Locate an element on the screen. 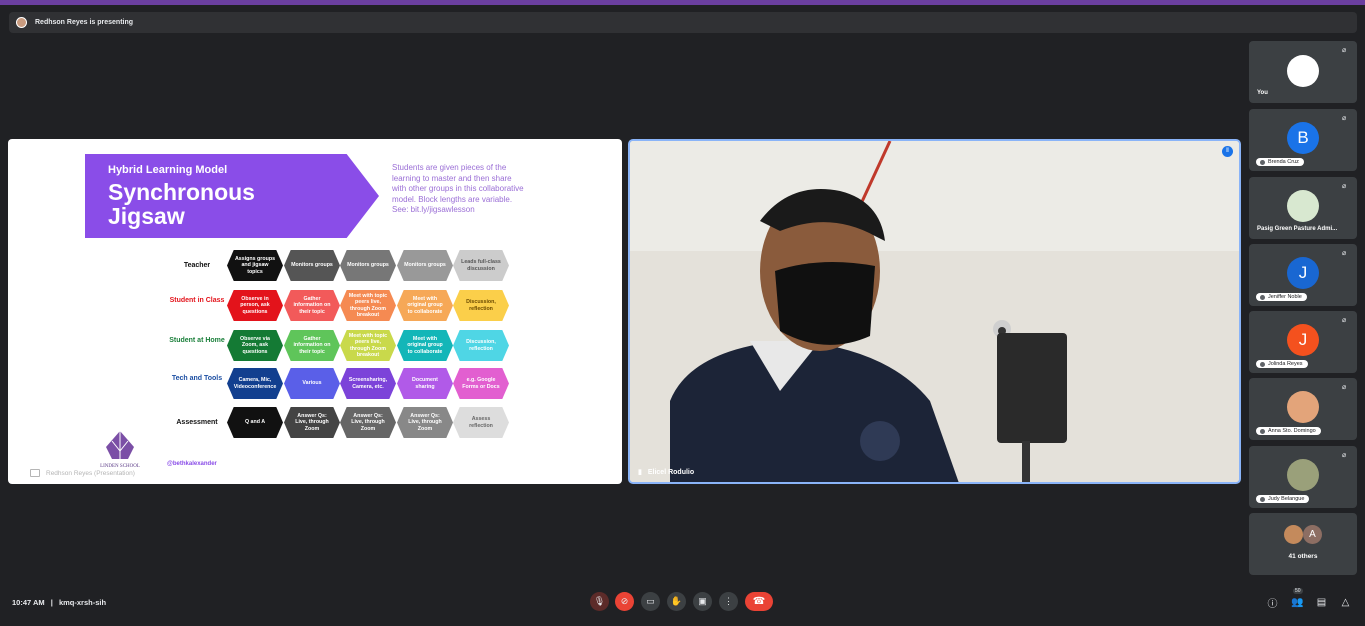 The image size is (1365, 626). participant-tile: J ⌀ Jeniffer Noble is located at coordinates (1303, 275).